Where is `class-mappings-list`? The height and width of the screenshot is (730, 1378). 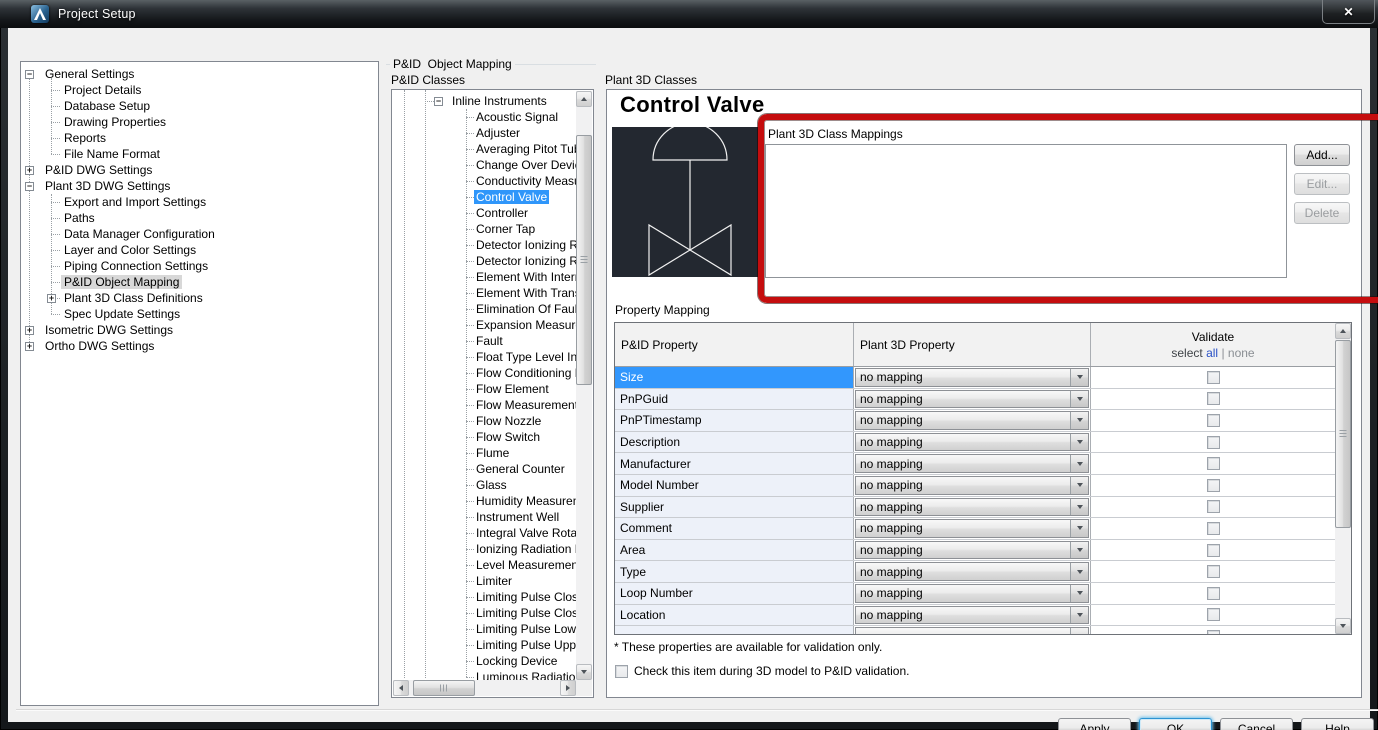 class-mappings-list is located at coordinates (1026, 211).